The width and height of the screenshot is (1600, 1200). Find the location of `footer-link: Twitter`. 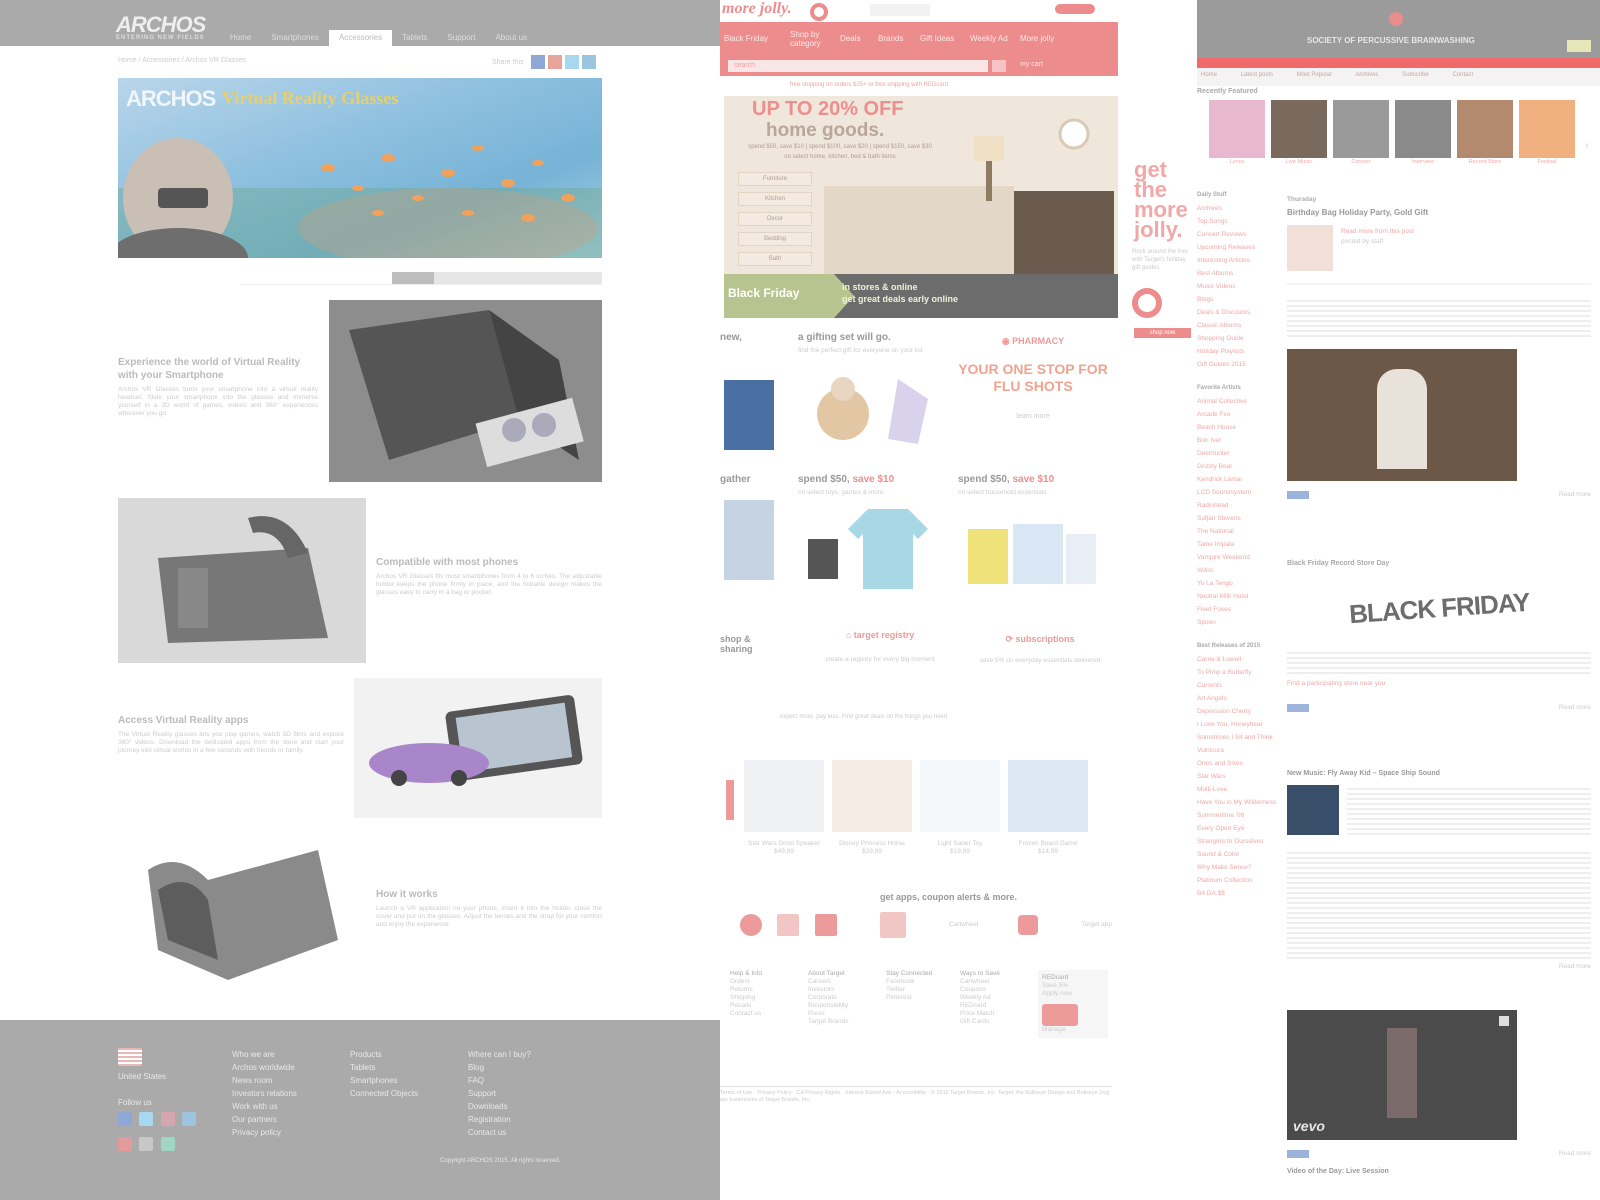

footer-link: Twitter is located at coordinates (916, 990).